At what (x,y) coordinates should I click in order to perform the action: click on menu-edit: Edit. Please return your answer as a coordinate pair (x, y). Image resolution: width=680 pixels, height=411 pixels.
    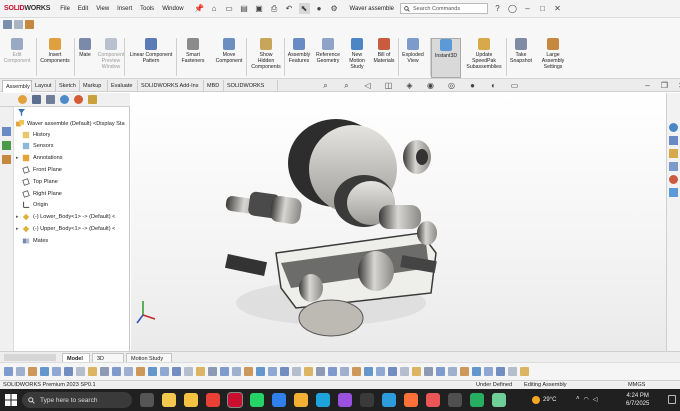
    Looking at the image, I should click on (83, 9).